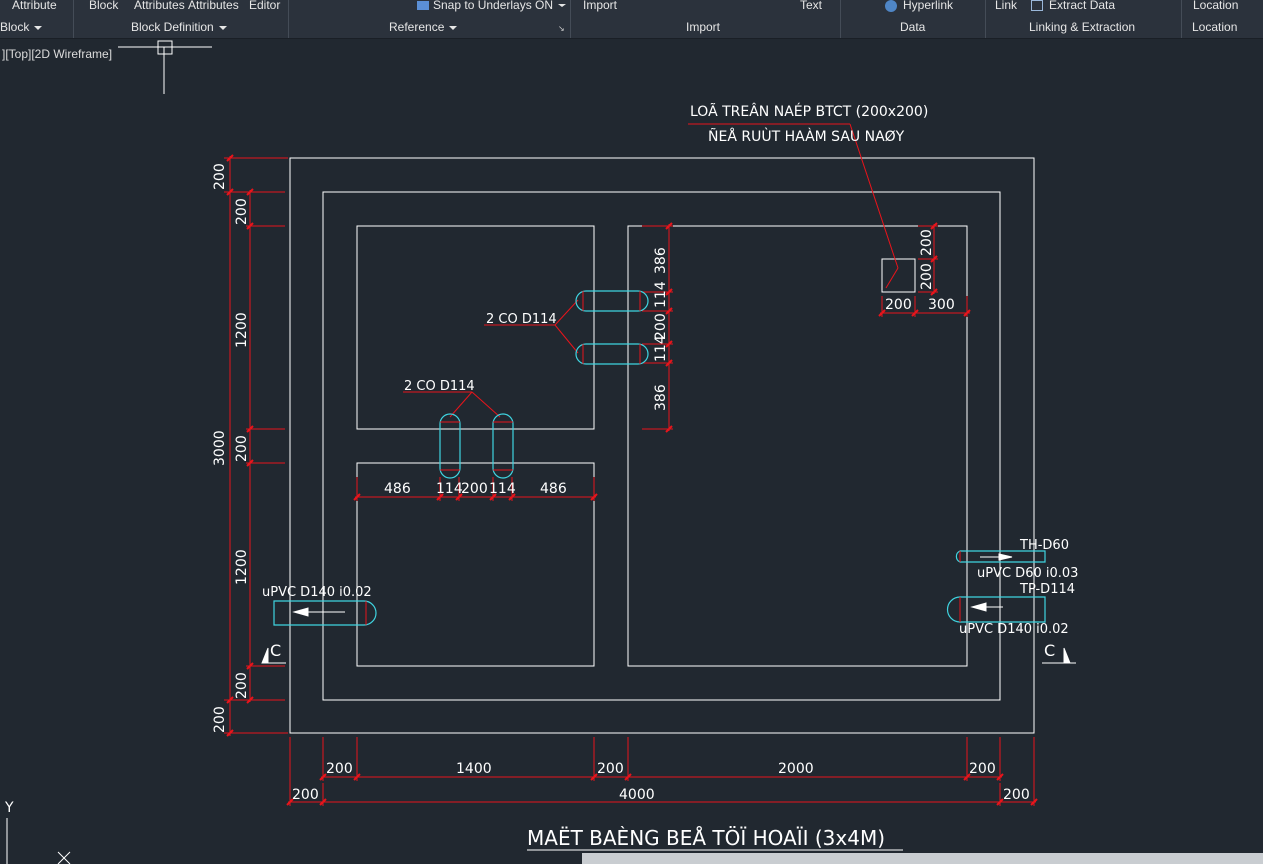 This screenshot has width=1263, height=864. Describe the element at coordinates (439, 386) in the screenshot. I see `pipes-bottom-label: 2 CO D114` at that location.